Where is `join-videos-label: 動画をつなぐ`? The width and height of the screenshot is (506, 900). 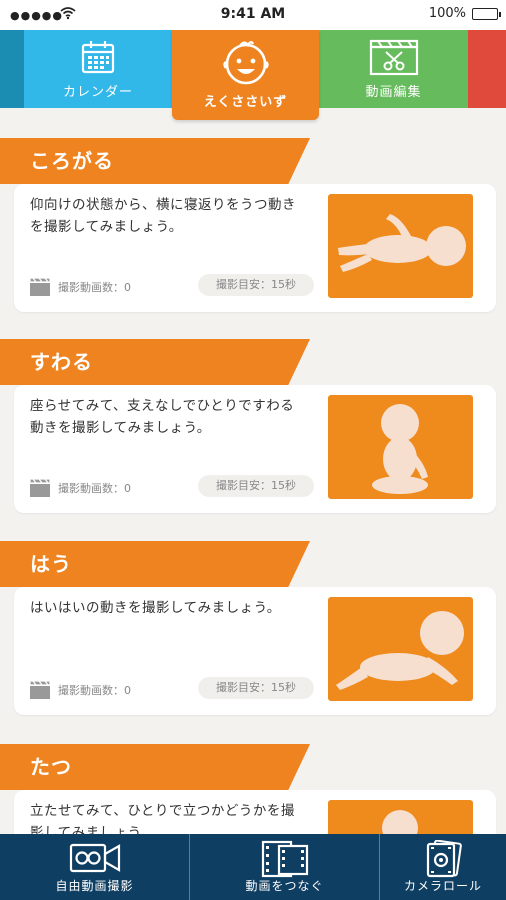 join-videos-label: 動画をつなぐ is located at coordinates (284, 886).